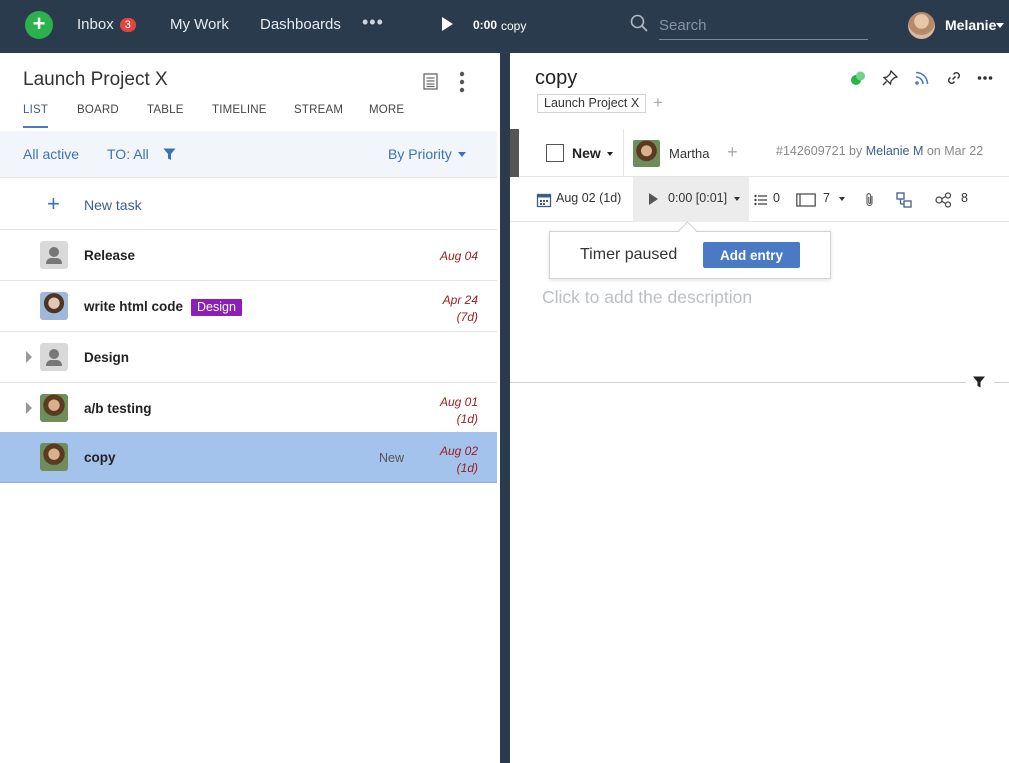 Image resolution: width=1009 pixels, height=763 pixels. I want to click on nav-more-icon: •••, so click(373, 22).